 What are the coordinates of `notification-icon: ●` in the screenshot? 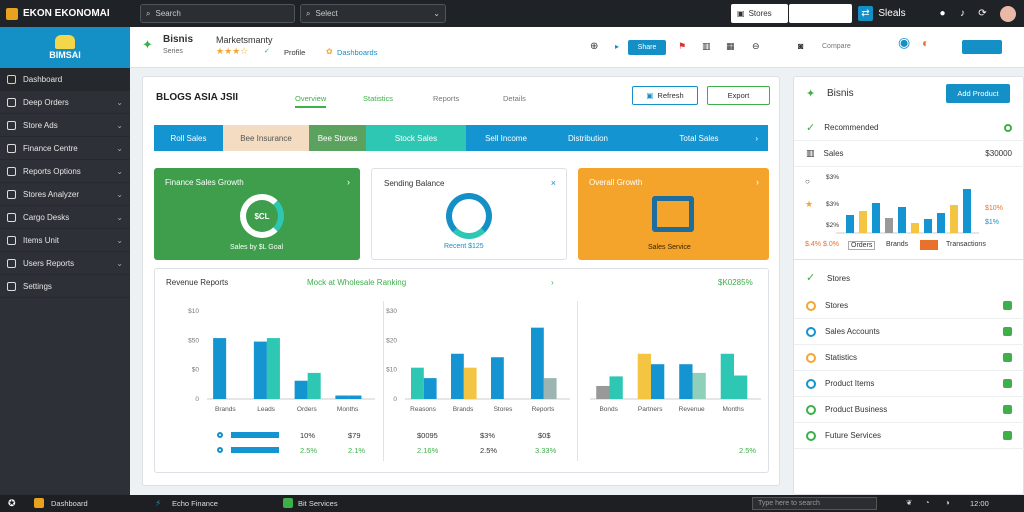 It's located at (942, 13).